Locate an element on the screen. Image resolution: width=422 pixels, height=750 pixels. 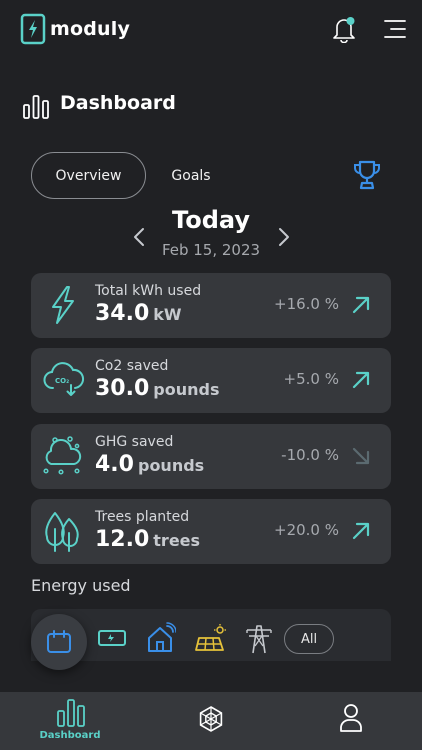
tab-overview-label: Overview is located at coordinates (88, 175).